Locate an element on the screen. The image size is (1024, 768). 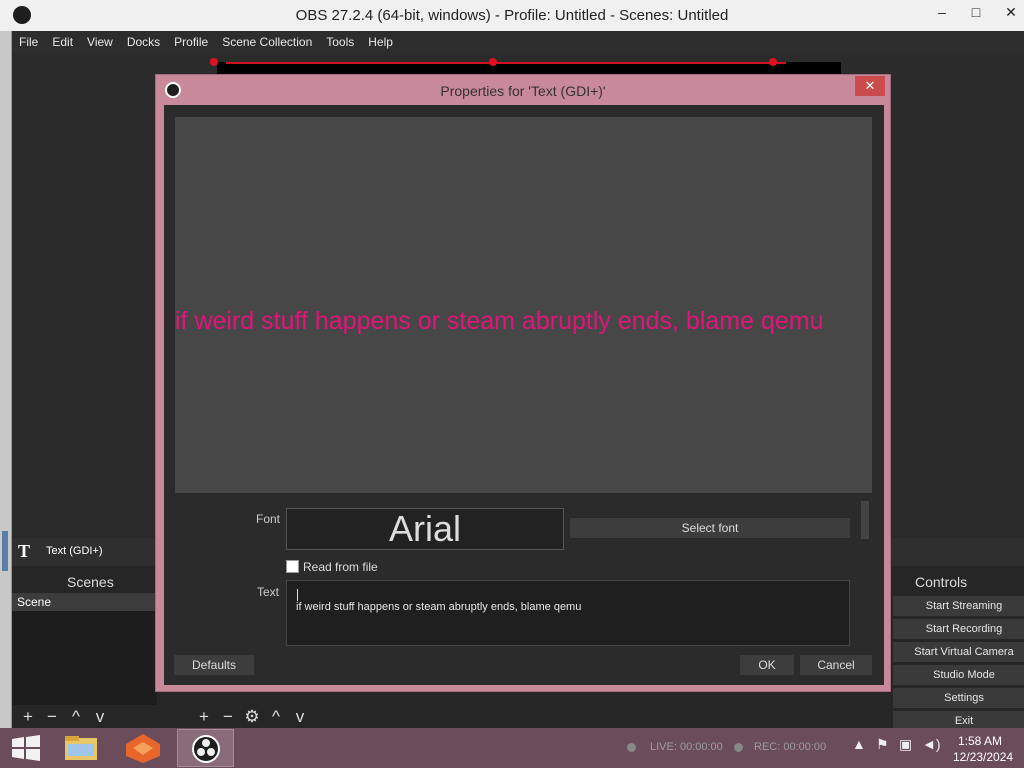
ok-button: OK is located at coordinates (767, 665).